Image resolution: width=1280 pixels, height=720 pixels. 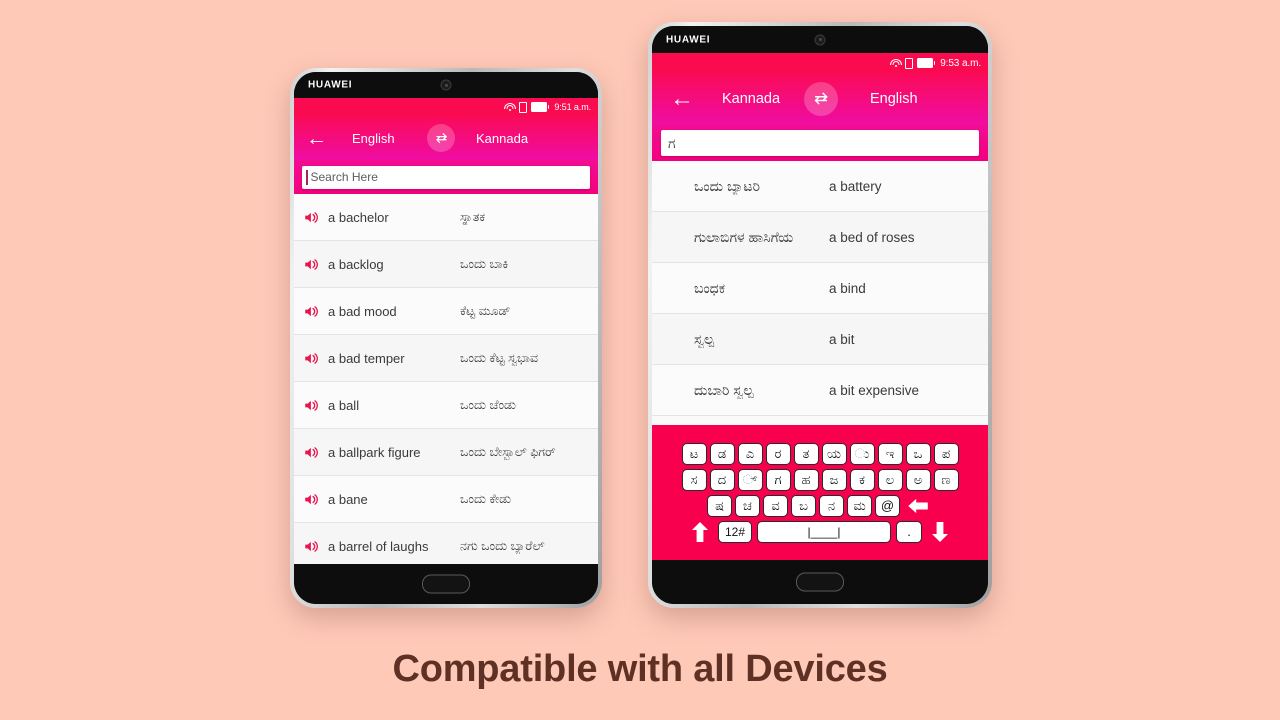 I want to click on source-term: a bachelor, so click(x=358, y=217).